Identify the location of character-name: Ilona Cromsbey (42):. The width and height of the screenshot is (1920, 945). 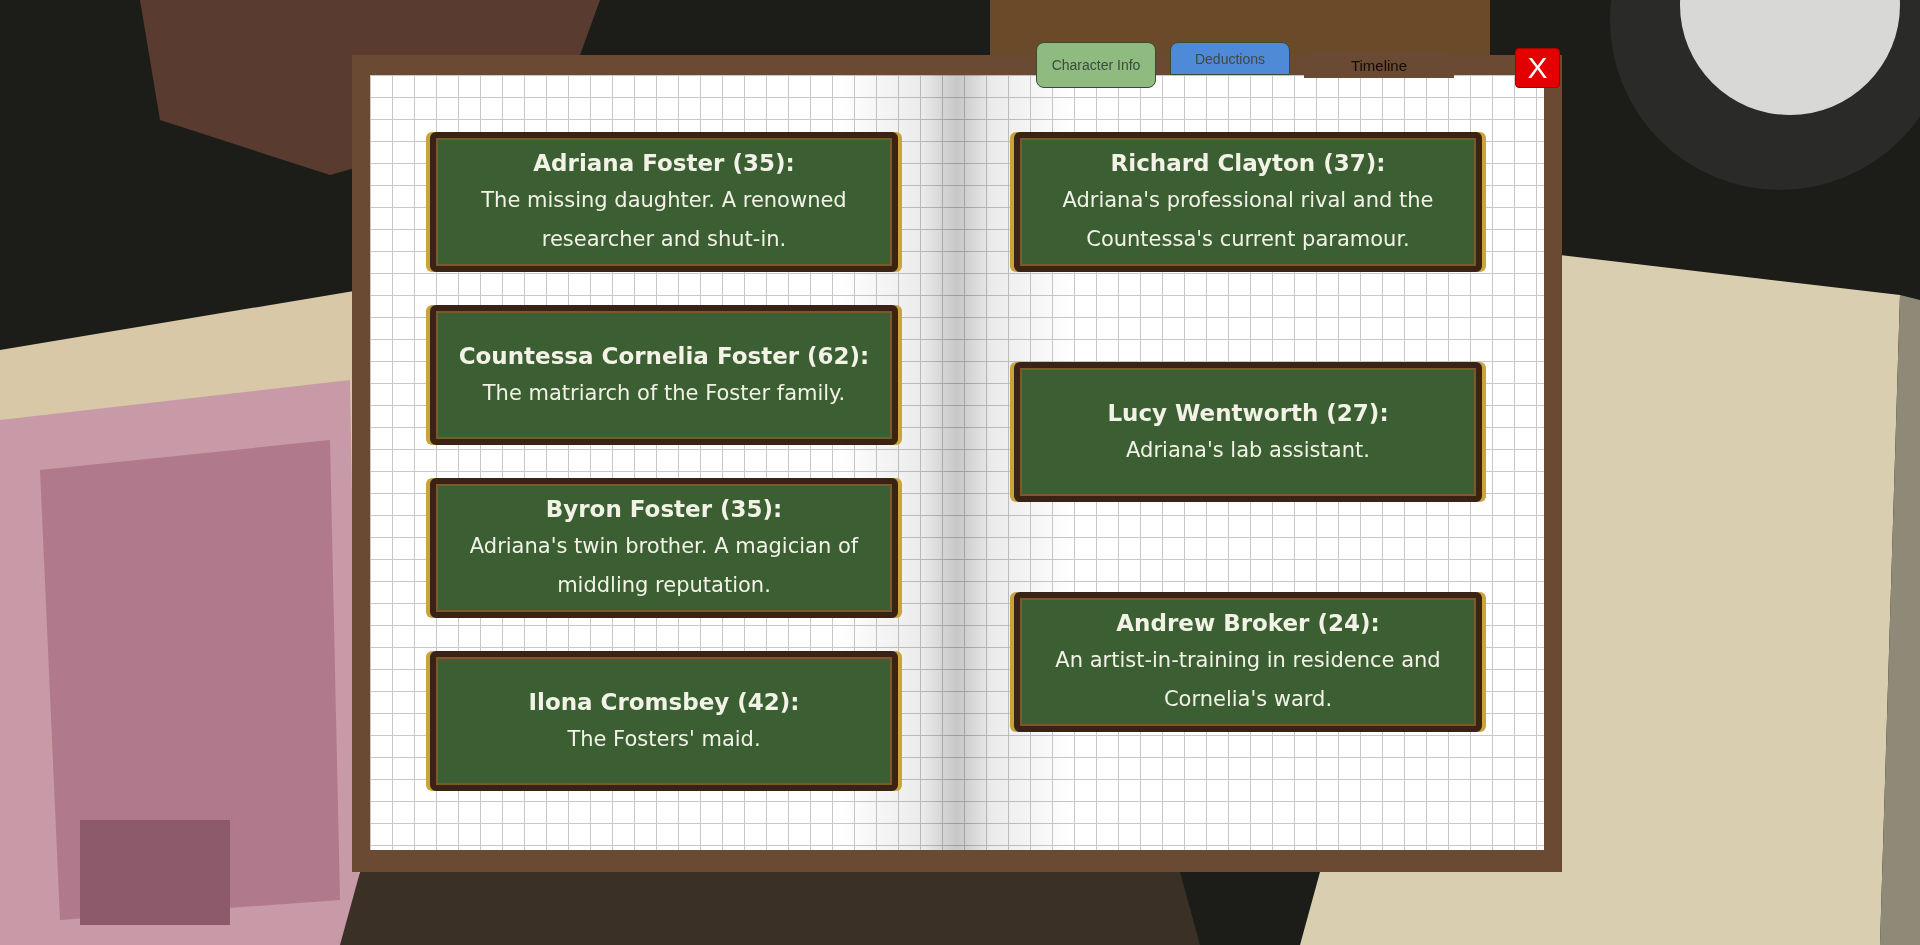
(664, 702).